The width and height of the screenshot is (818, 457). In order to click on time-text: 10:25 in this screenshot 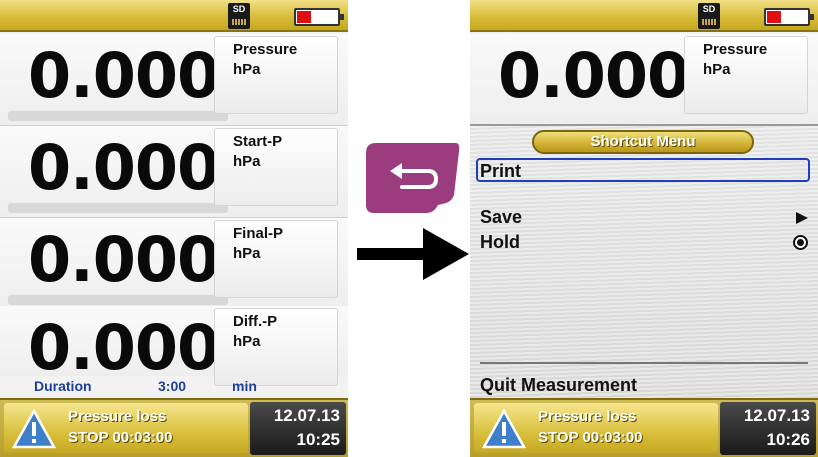, I will do `click(318, 439)`.